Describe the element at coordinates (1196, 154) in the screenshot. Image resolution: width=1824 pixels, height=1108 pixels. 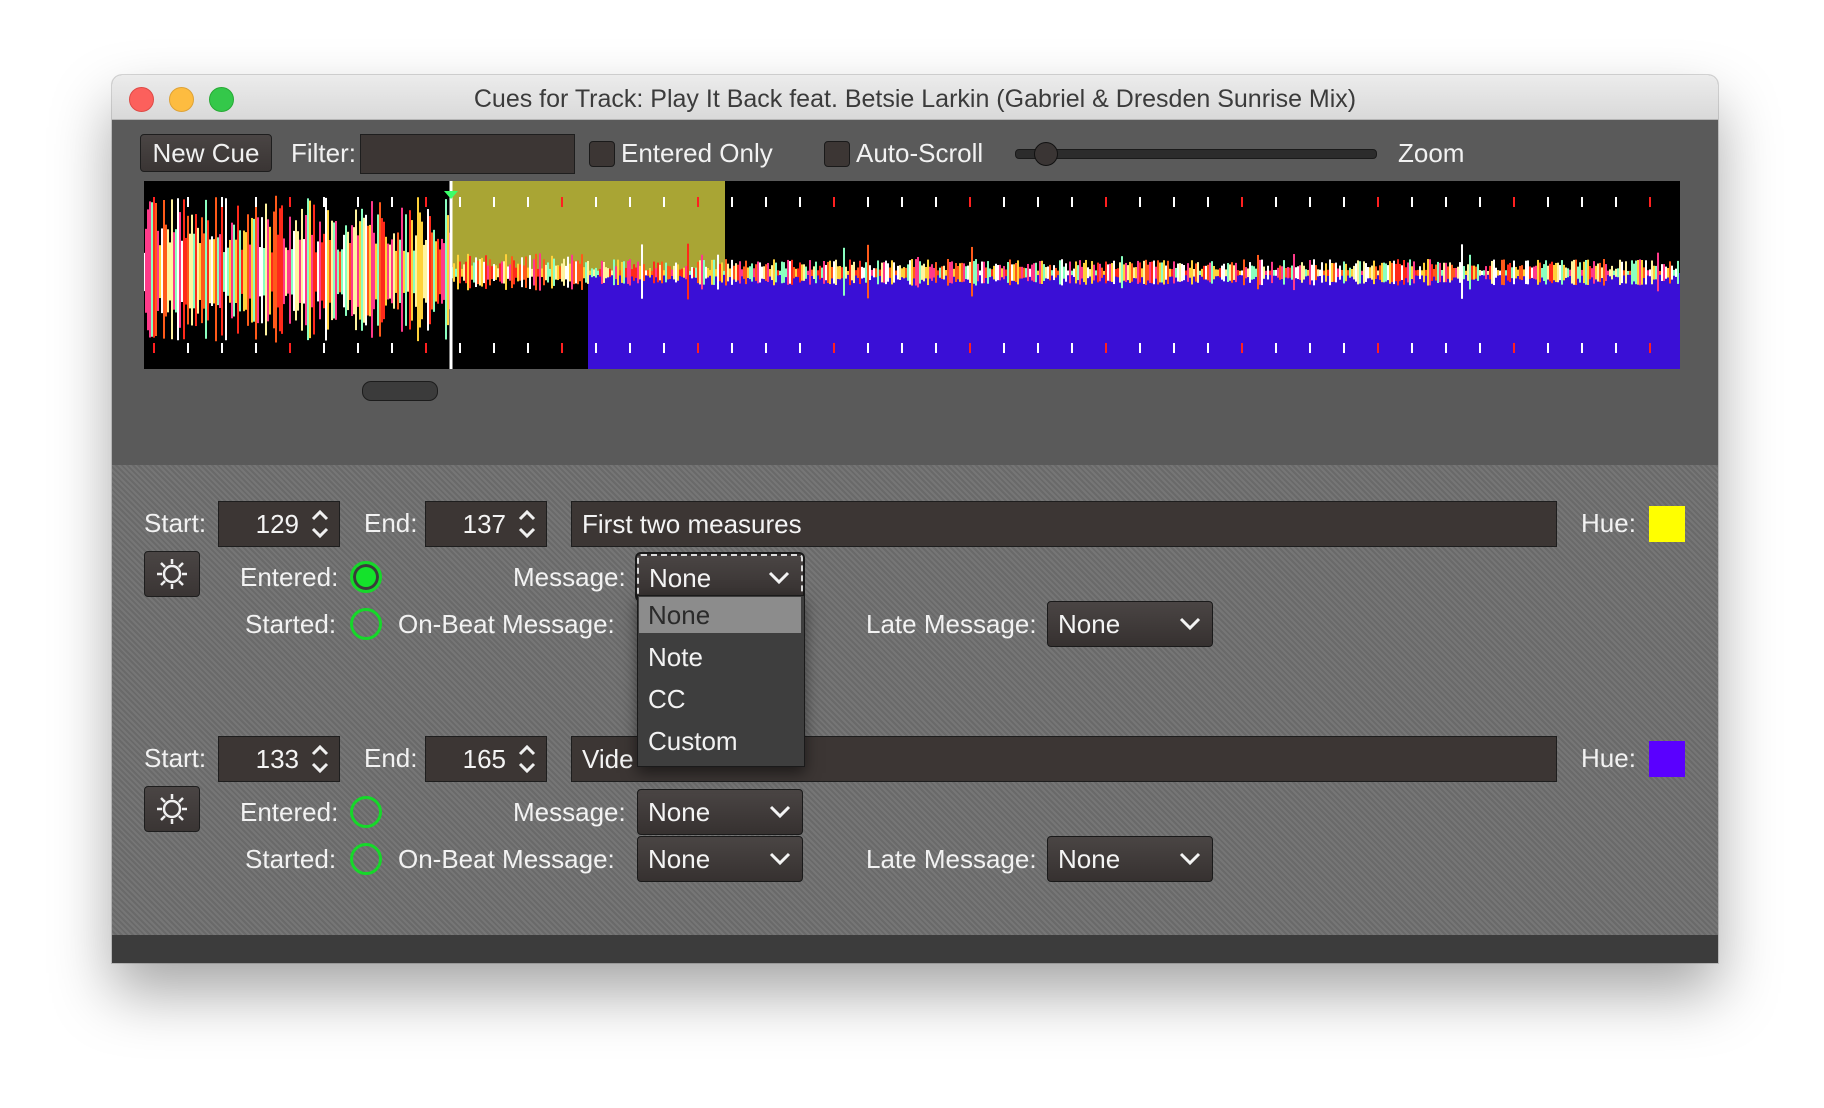
I see `zoom-slider` at that location.